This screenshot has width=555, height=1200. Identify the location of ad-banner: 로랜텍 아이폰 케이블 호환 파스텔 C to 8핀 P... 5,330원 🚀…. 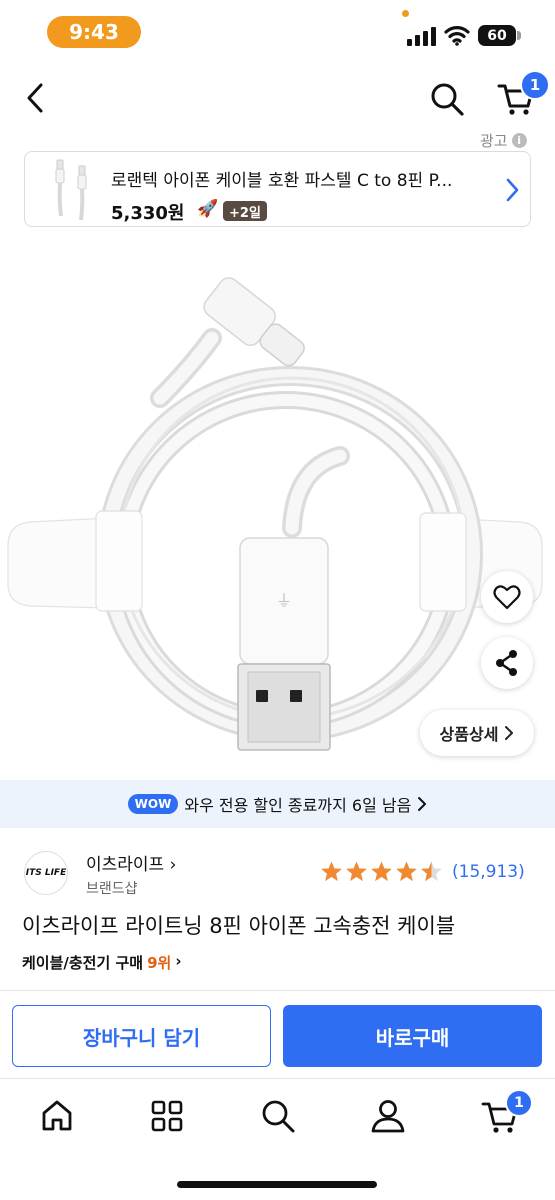
(277, 189).